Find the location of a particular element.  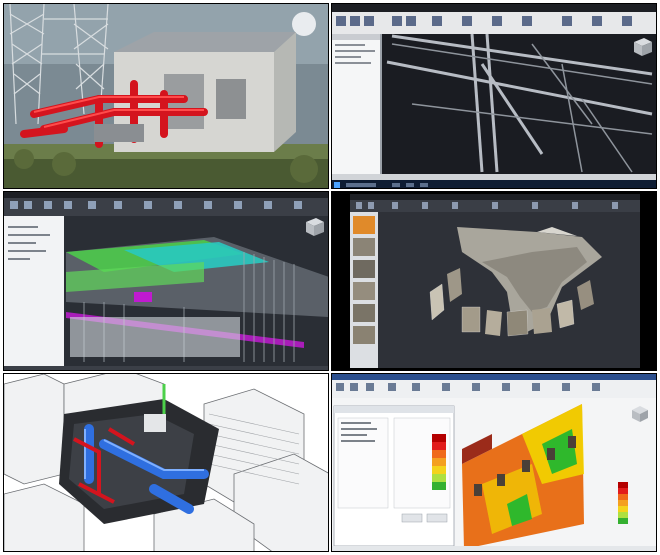

heatmap-legend is located at coordinates (623, 503).